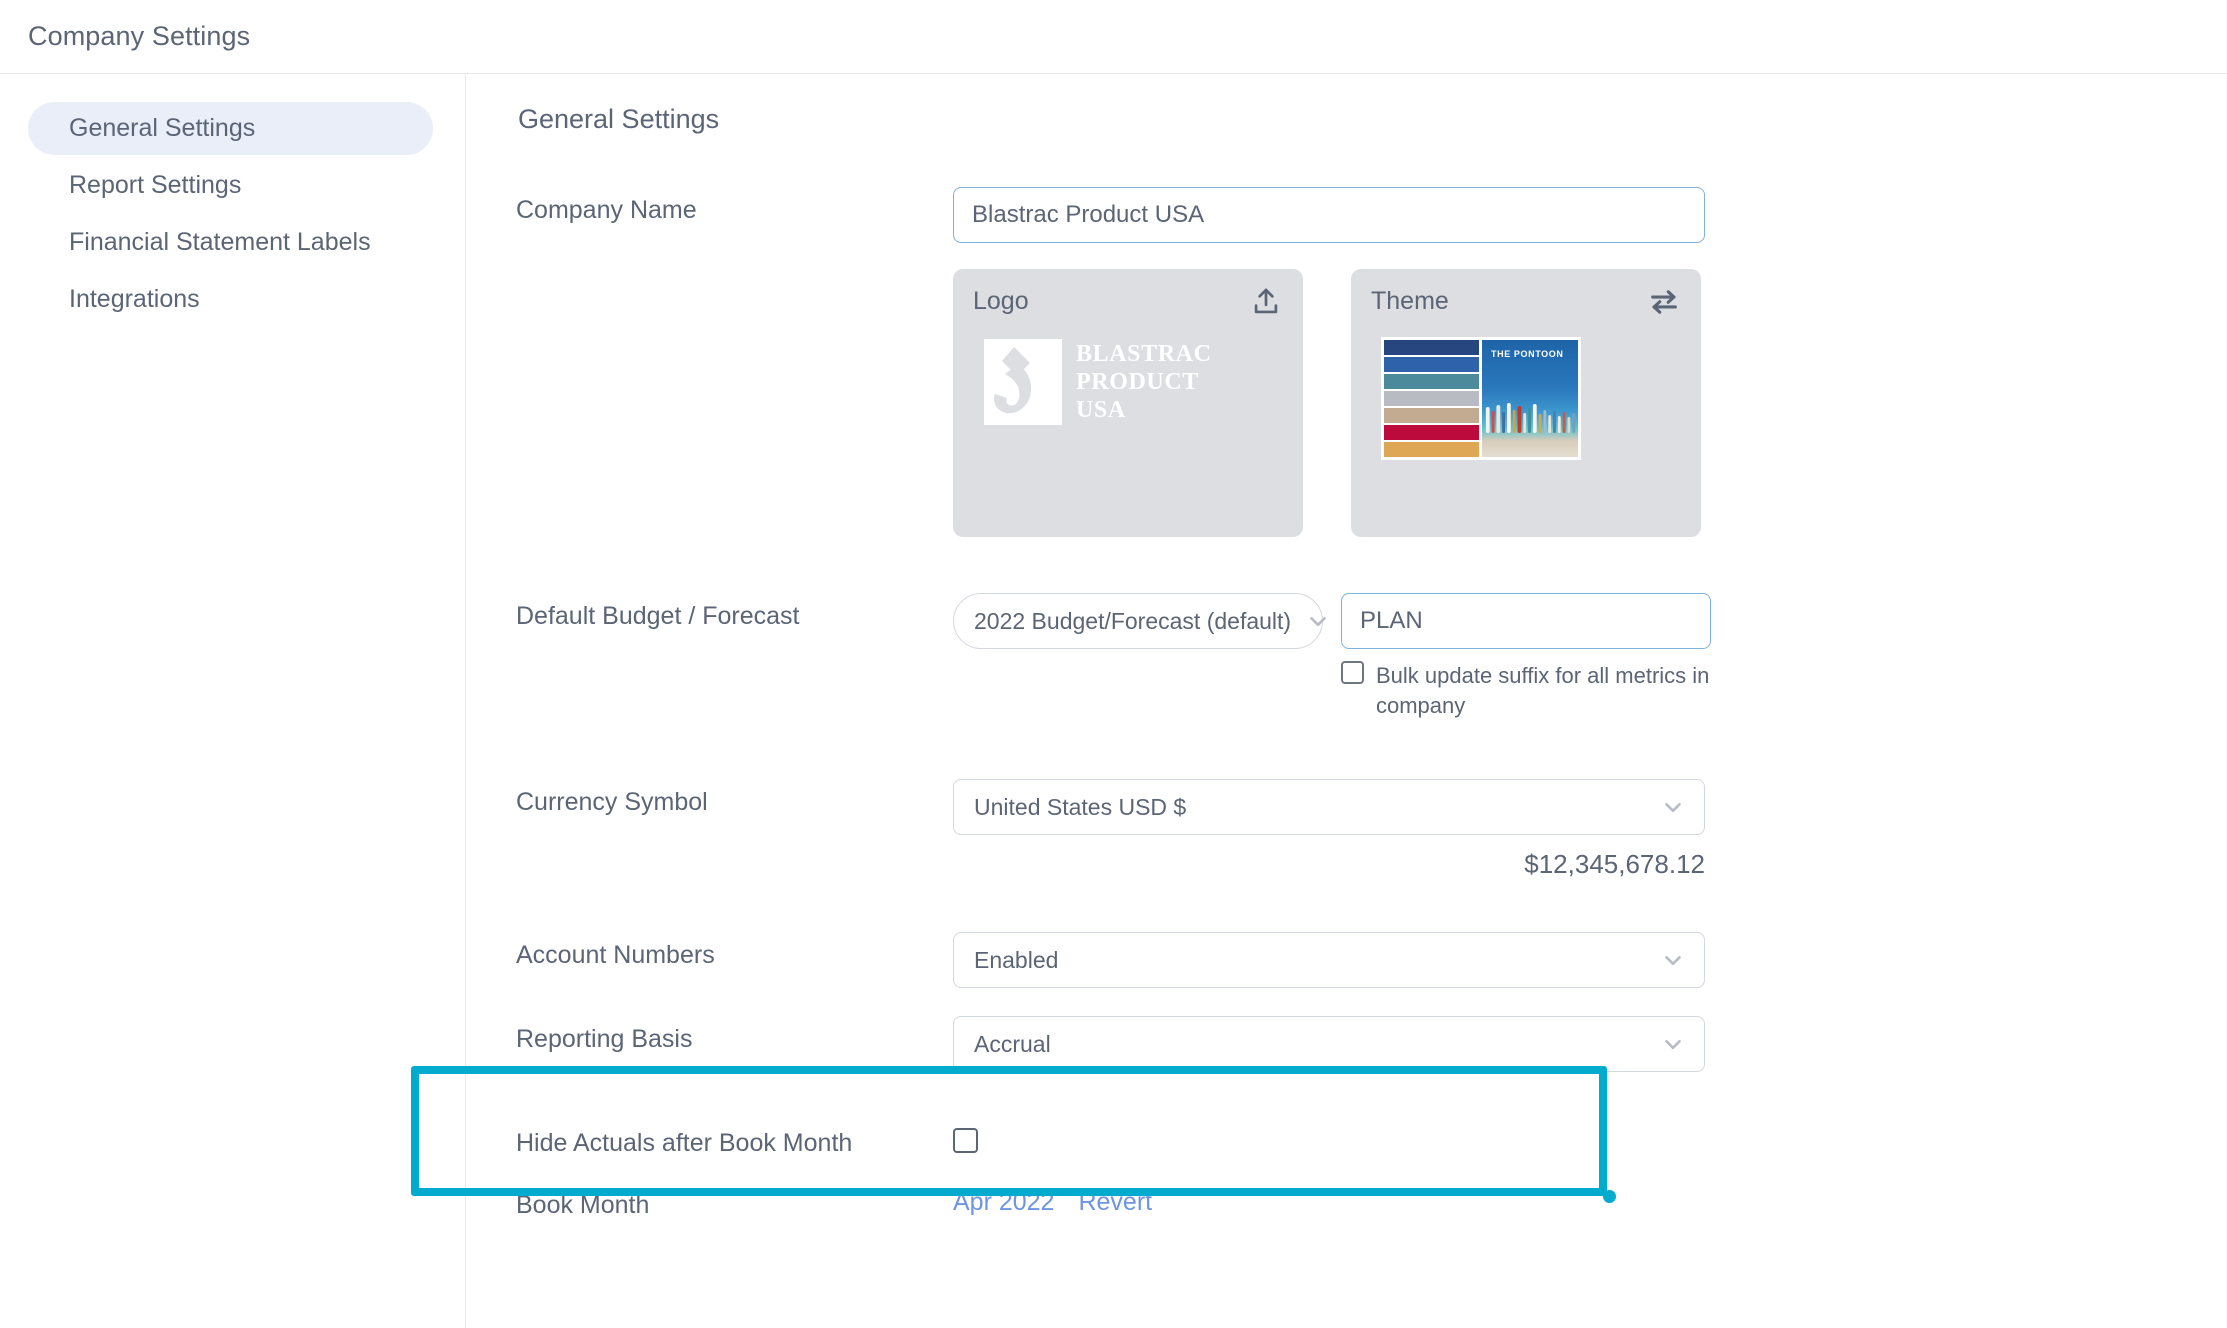 Image resolution: width=2227 pixels, height=1328 pixels. I want to click on sidebar-item-report-settings: Report Settings, so click(230, 185).